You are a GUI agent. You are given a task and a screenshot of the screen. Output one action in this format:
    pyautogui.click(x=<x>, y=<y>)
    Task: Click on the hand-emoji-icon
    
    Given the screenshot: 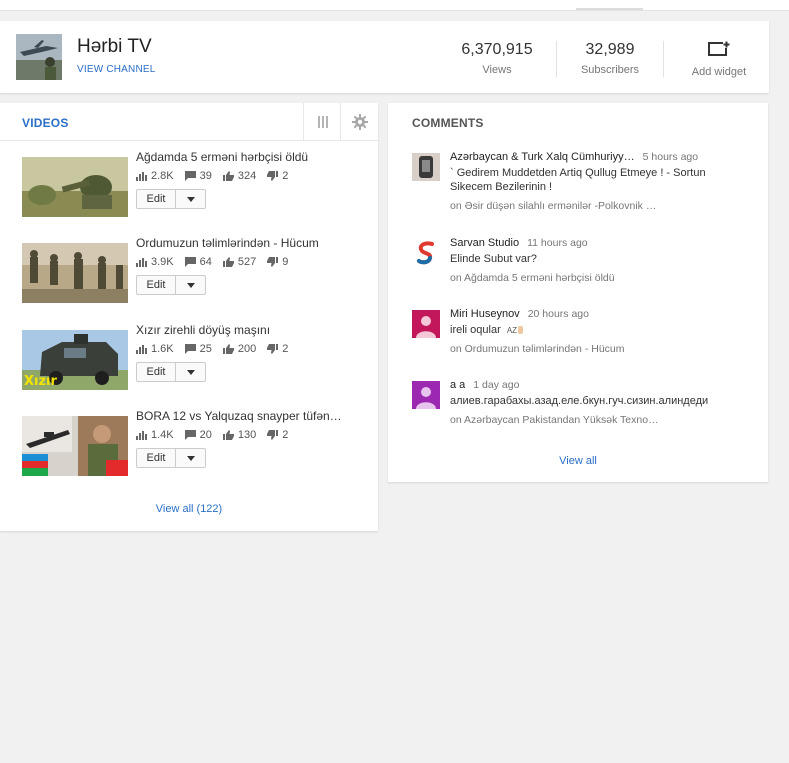 What is the action you would take?
    pyautogui.click(x=521, y=330)
    